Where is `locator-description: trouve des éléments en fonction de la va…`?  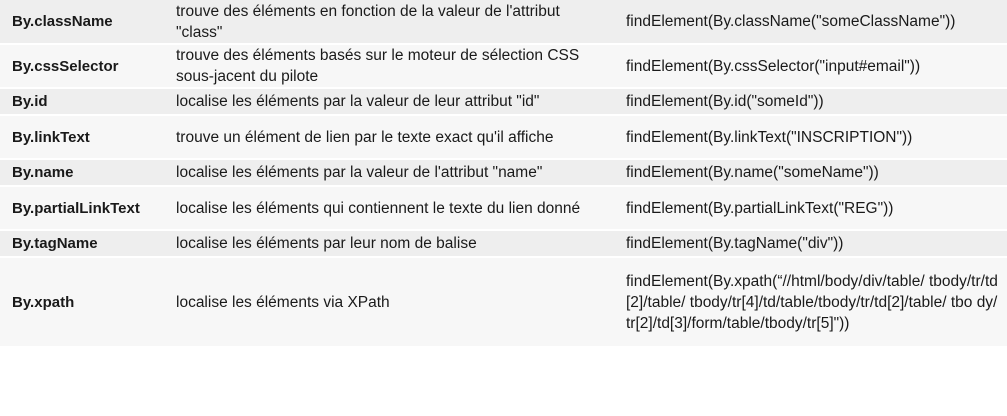 locator-description: trouve des éléments en fonction de la va… is located at coordinates (389, 22).